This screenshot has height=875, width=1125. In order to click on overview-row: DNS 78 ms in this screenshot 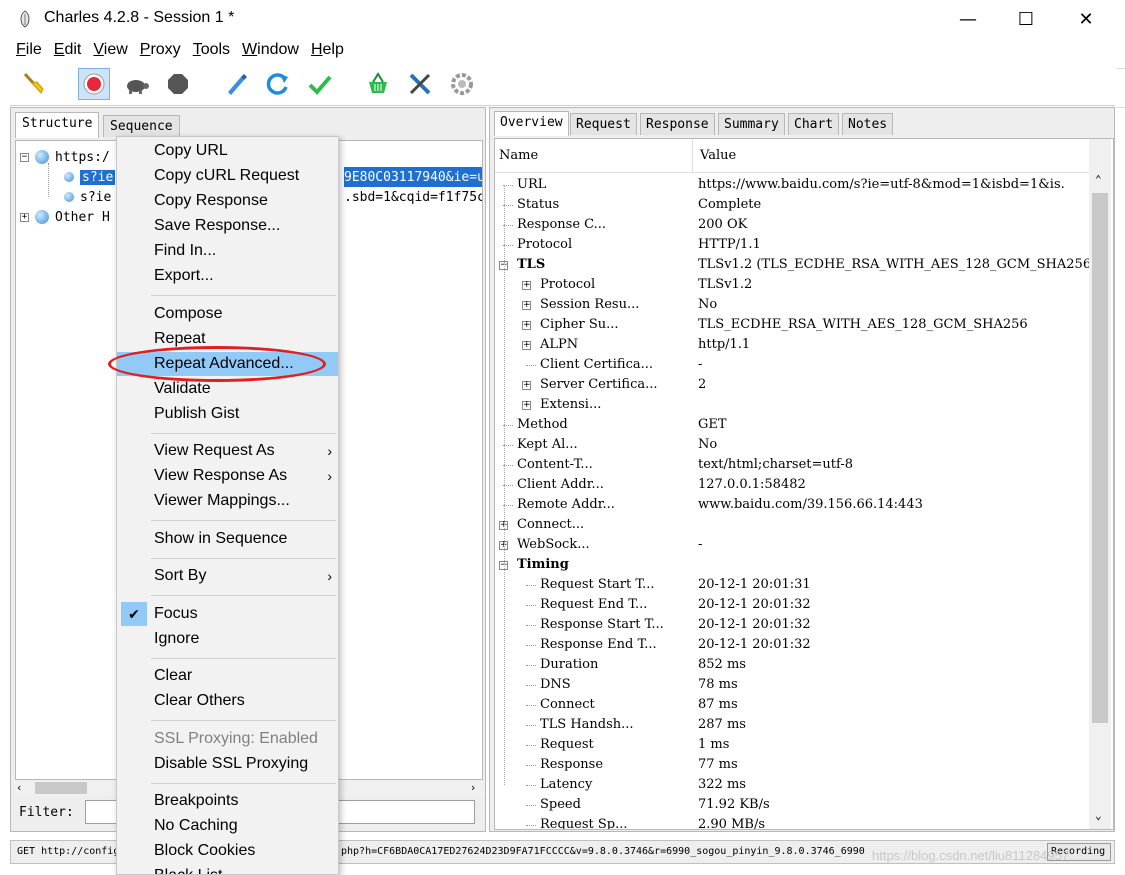, I will do `click(792, 685)`.